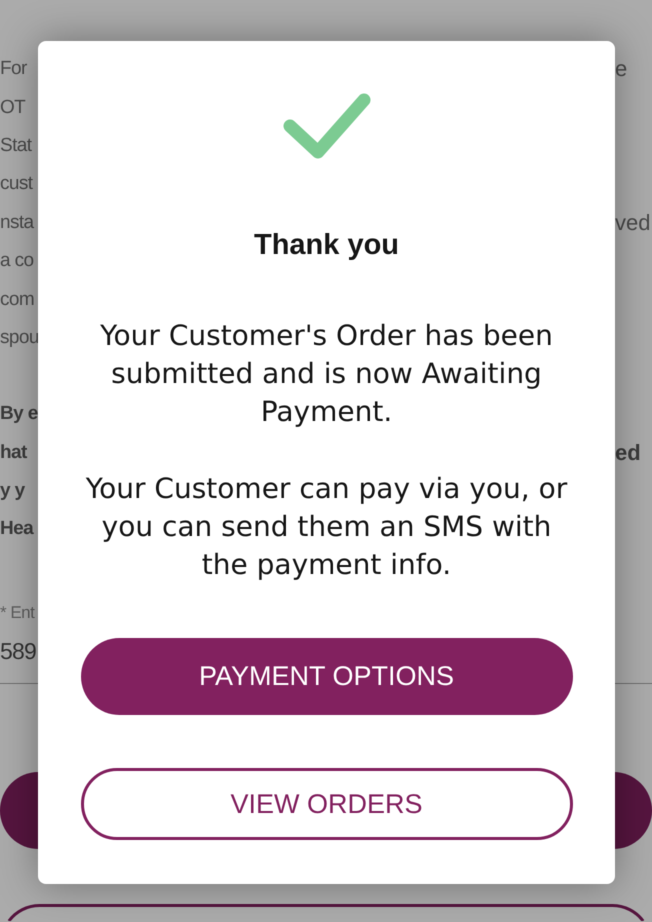  What do you see at coordinates (17, 261) in the screenshot?
I see `text-fragment: a co` at bounding box center [17, 261].